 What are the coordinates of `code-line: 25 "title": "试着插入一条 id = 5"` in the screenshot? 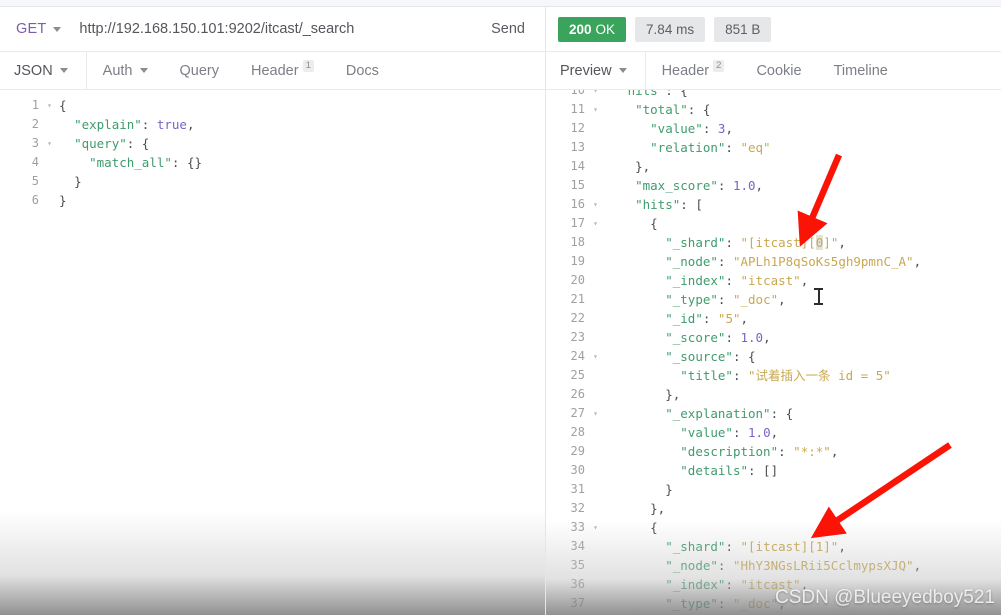 It's located at (773, 375).